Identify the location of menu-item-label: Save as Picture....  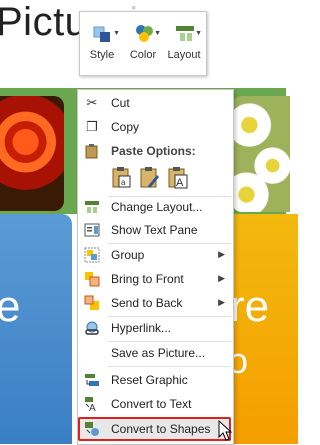
(158, 353).